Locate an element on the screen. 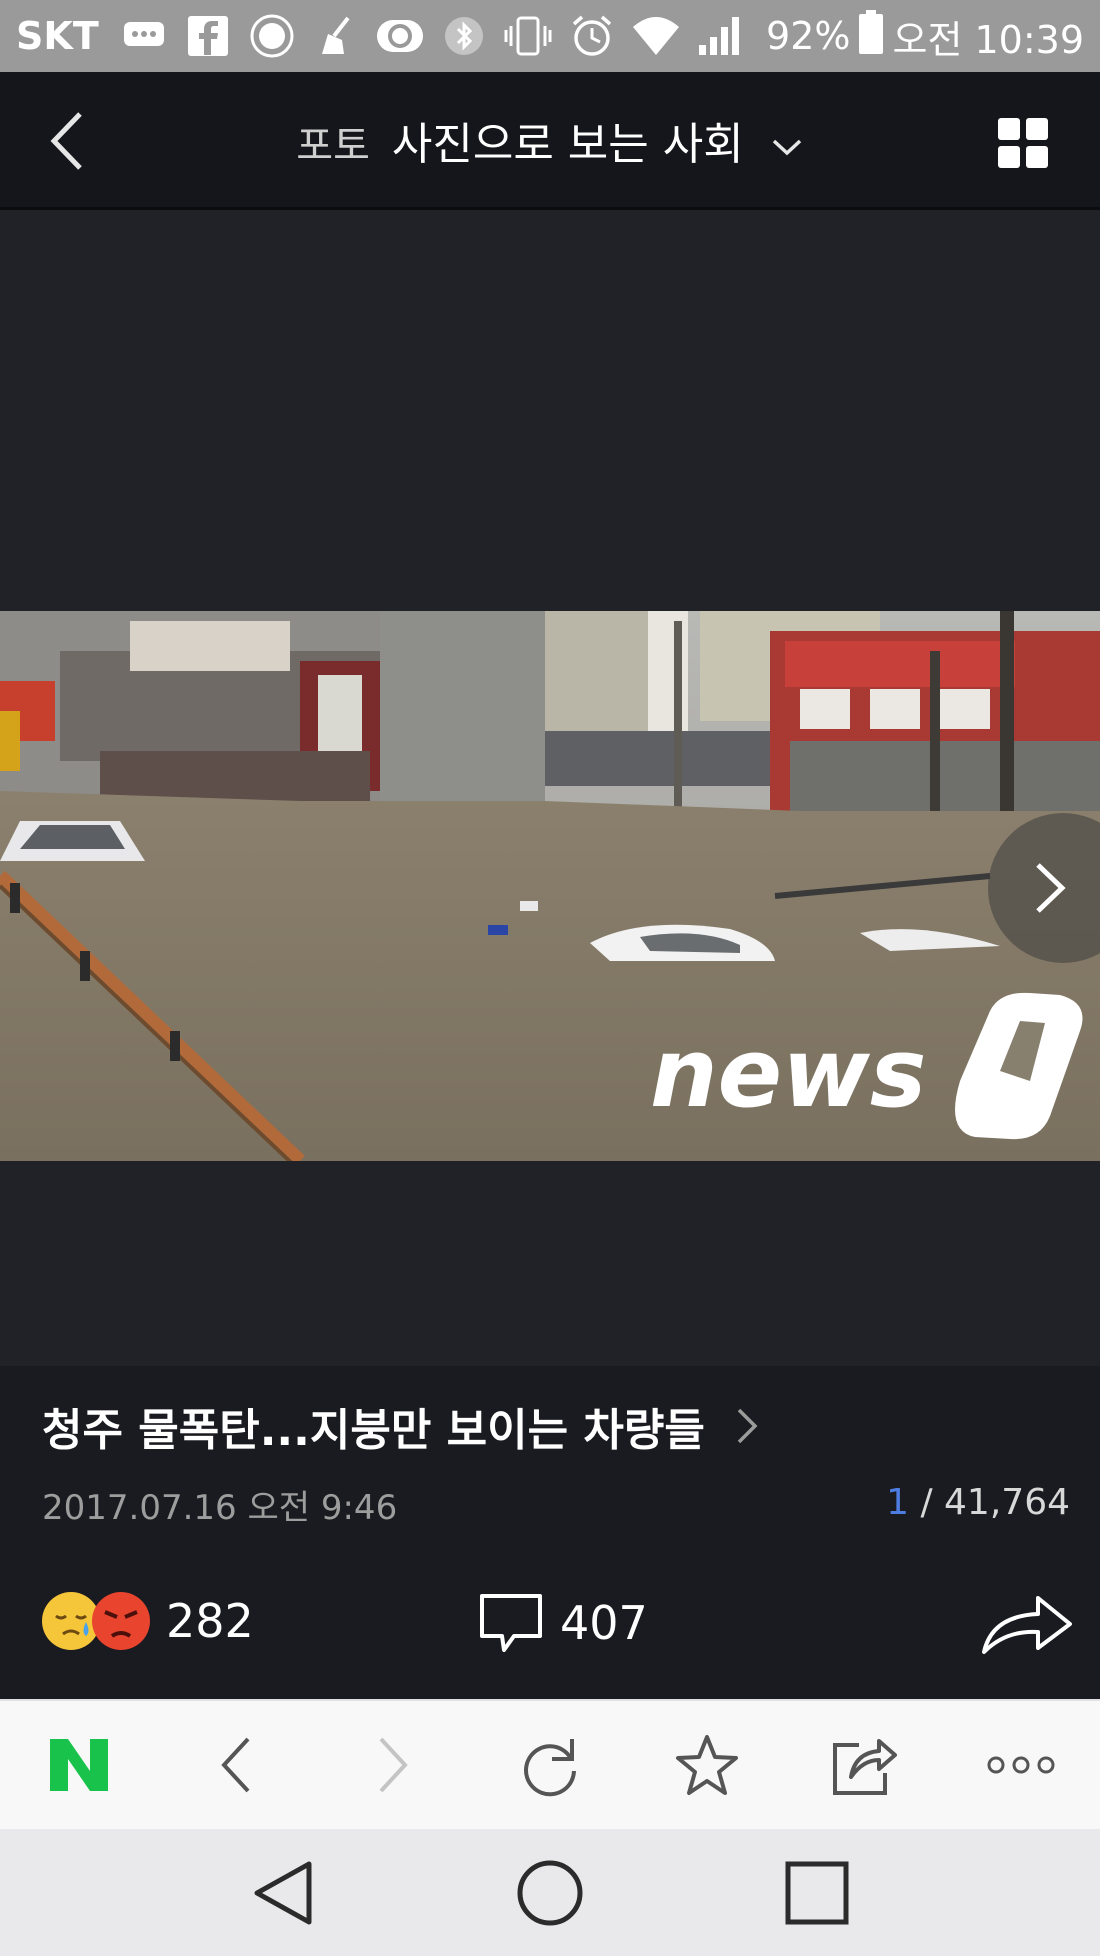  facebook-icon is located at coordinates (208, 36).